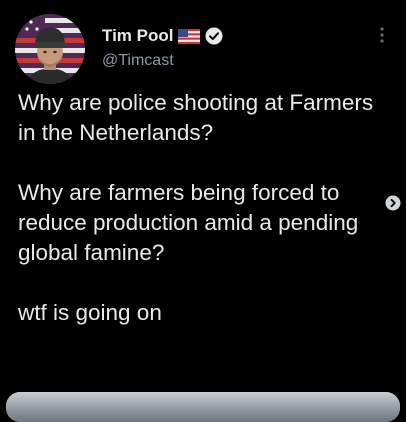  Describe the element at coordinates (90, 312) in the screenshot. I see `tweet-paragraph: wtf is going on` at that location.